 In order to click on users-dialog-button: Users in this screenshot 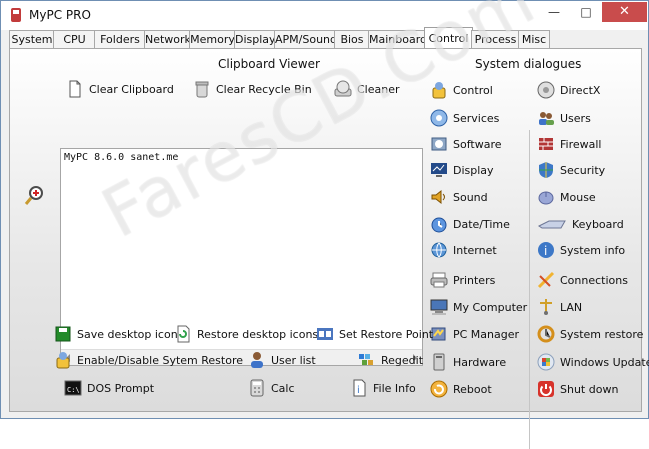, I will do `click(563, 118)`.